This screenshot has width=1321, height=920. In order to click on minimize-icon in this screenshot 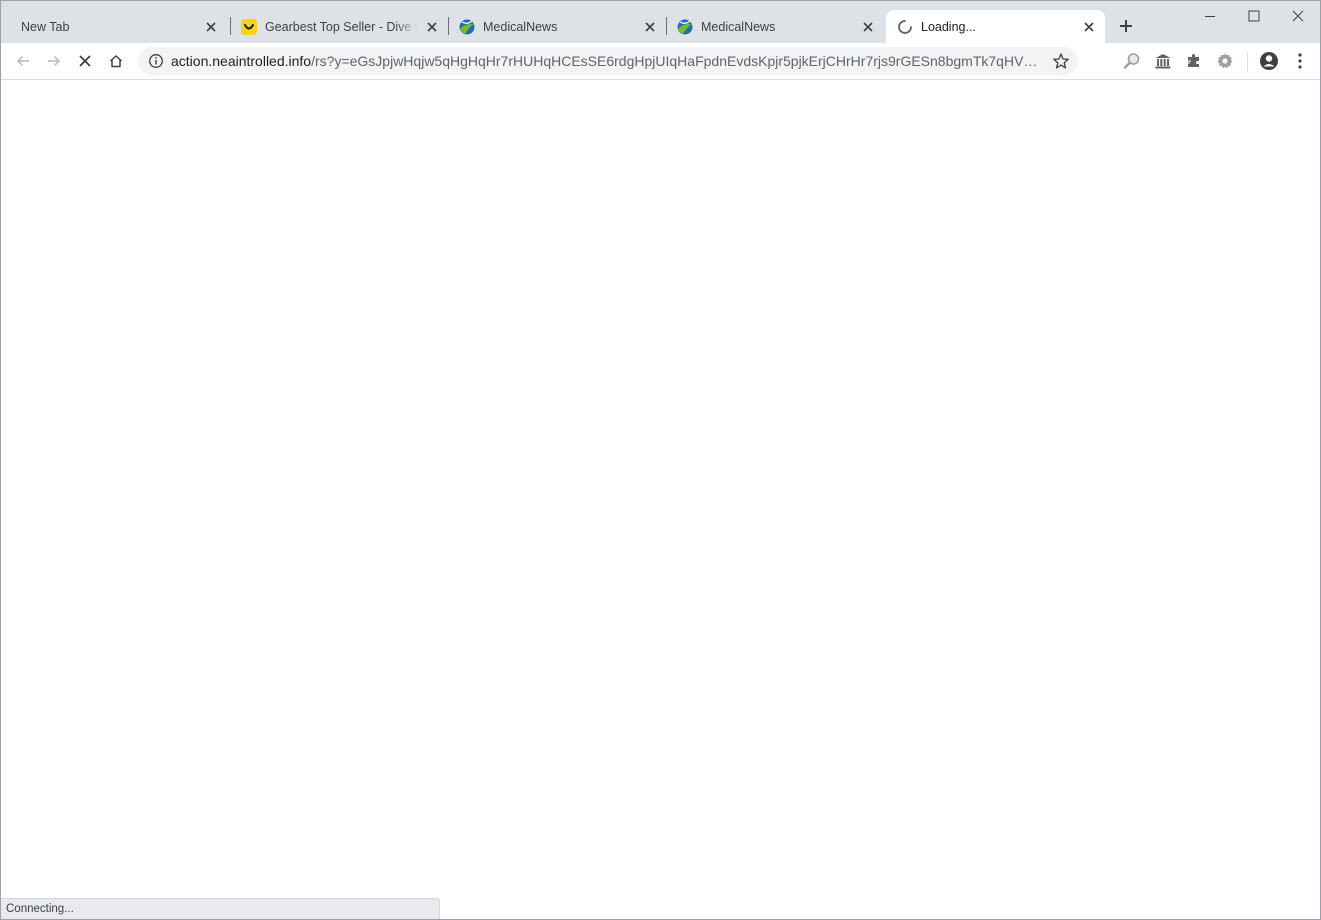, I will do `click(1210, 16)`.